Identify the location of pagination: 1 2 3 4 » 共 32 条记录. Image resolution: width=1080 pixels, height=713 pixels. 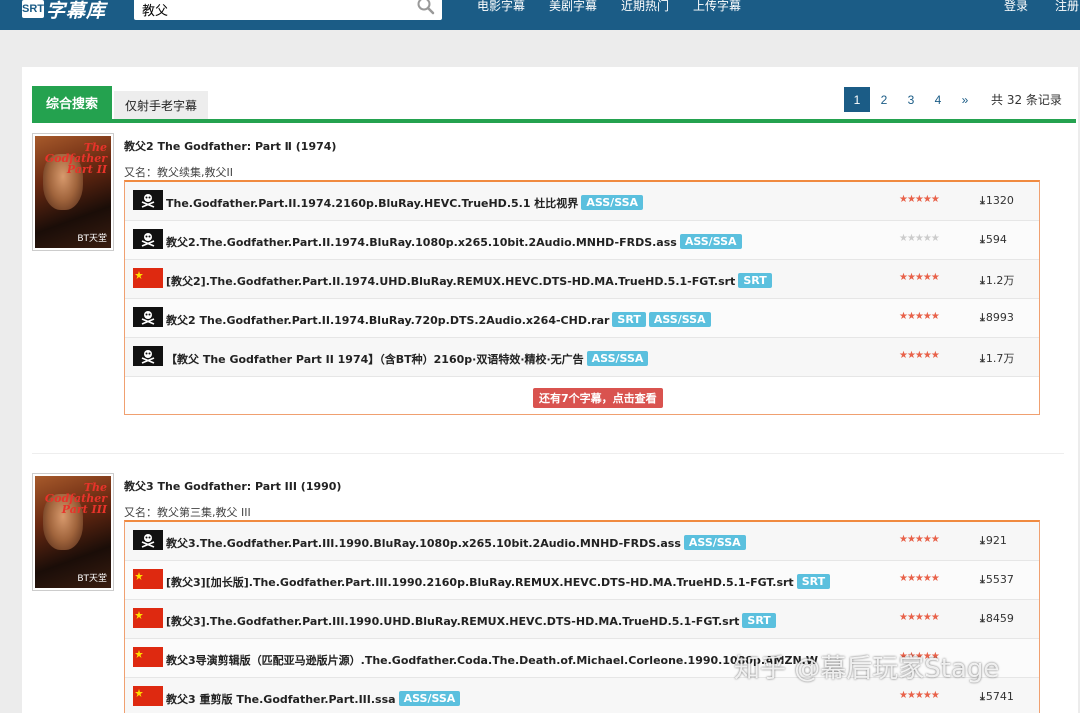
(953, 99).